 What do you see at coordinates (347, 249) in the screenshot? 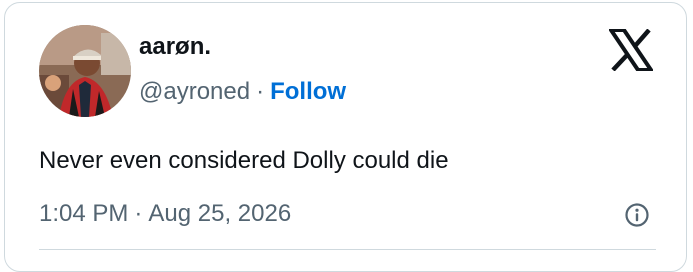
I see `divider` at bounding box center [347, 249].